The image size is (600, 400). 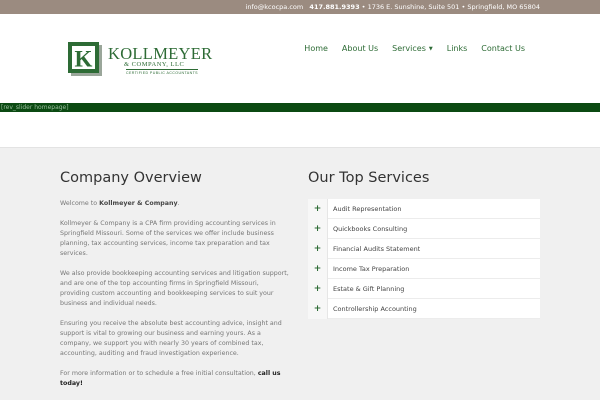 What do you see at coordinates (424, 249) in the screenshot?
I see `service-item: + Financial Audits Statement` at bounding box center [424, 249].